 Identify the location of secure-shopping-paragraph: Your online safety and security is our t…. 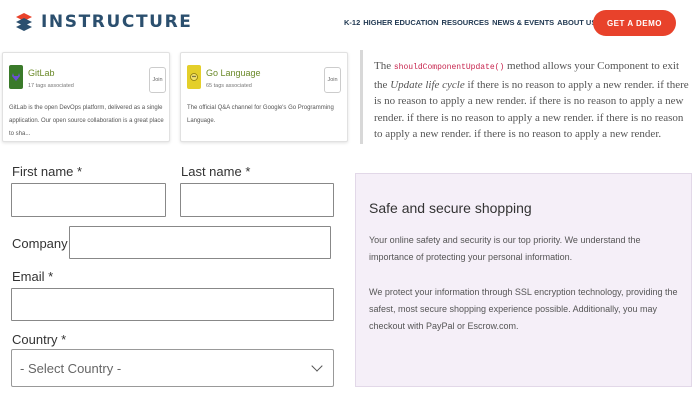
(505, 248).